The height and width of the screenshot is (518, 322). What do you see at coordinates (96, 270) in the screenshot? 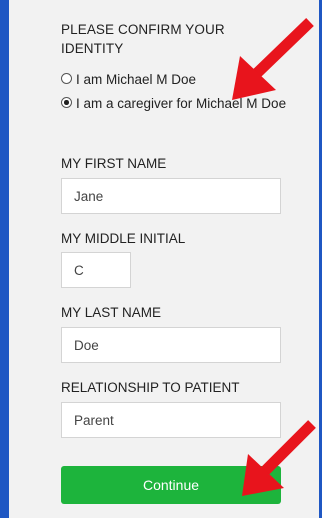
I see `middle-initial-input` at bounding box center [96, 270].